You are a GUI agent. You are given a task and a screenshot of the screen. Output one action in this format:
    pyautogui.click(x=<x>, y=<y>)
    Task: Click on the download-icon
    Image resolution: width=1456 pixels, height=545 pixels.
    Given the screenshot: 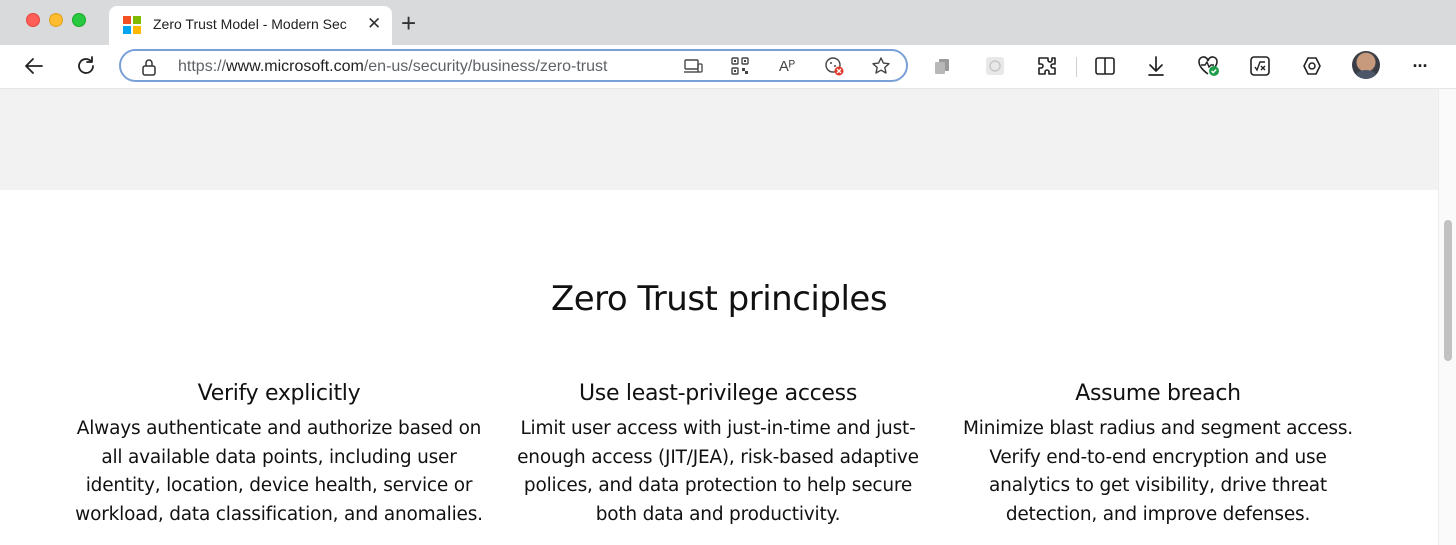 What is the action you would take?
    pyautogui.click(x=1156, y=66)
    